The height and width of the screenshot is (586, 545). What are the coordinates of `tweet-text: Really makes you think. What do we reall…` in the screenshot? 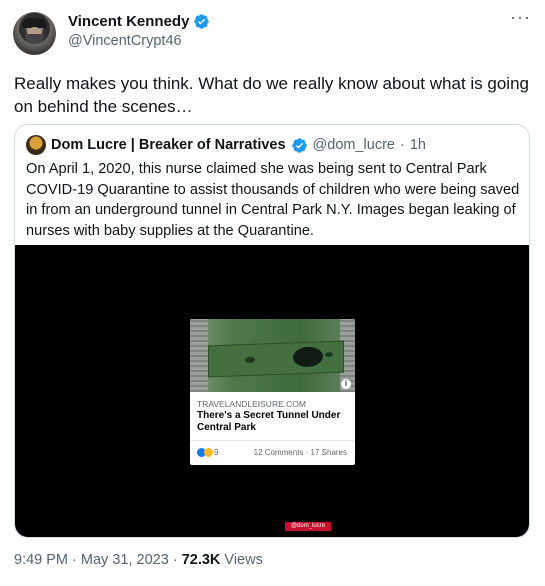 It's located at (271, 95).